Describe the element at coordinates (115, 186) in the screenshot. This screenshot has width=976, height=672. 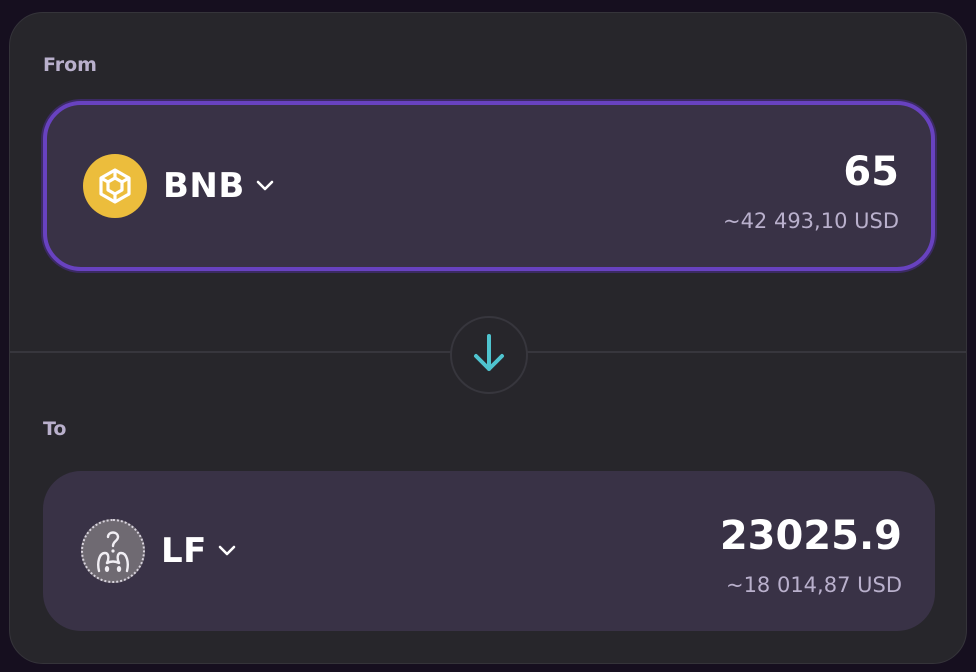
I see `bnb-logo-icon` at that location.